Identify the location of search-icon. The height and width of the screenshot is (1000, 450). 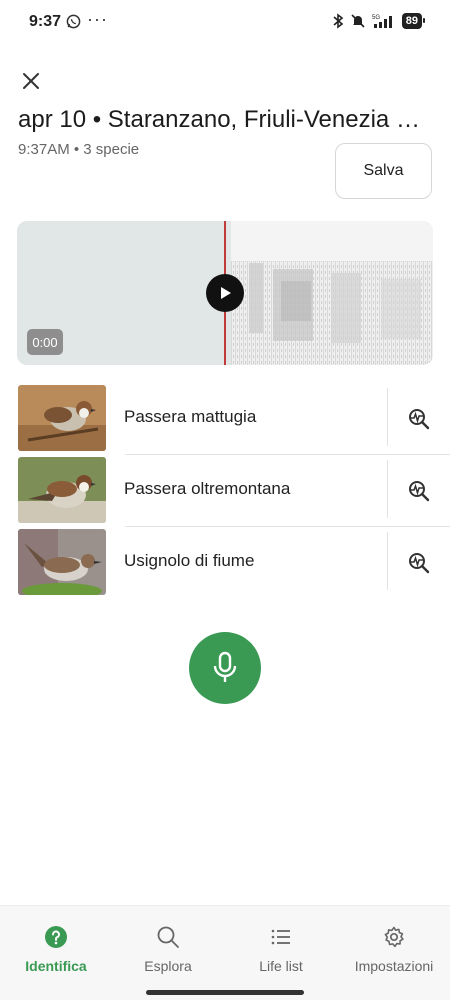
(168, 937).